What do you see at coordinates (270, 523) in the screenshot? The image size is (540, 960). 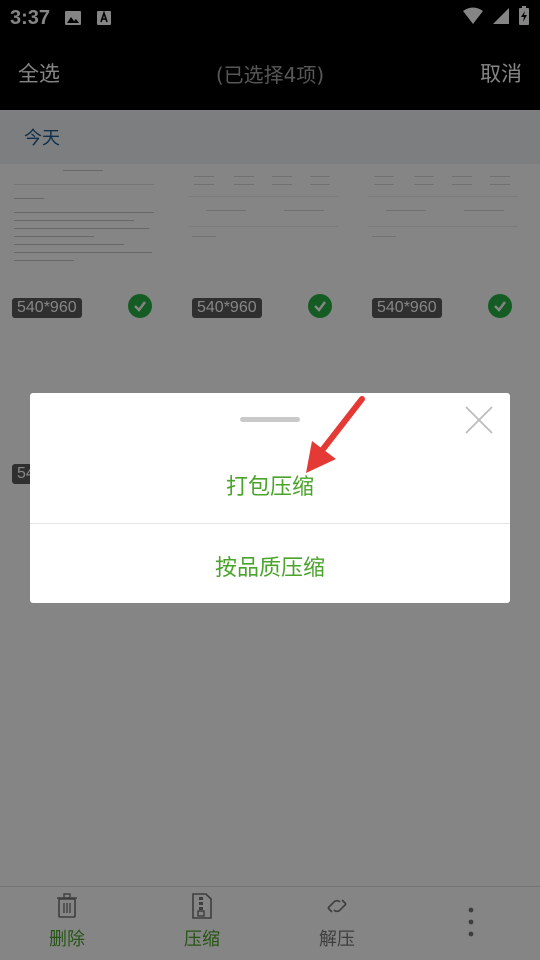 I see `dialog-divider` at bounding box center [270, 523].